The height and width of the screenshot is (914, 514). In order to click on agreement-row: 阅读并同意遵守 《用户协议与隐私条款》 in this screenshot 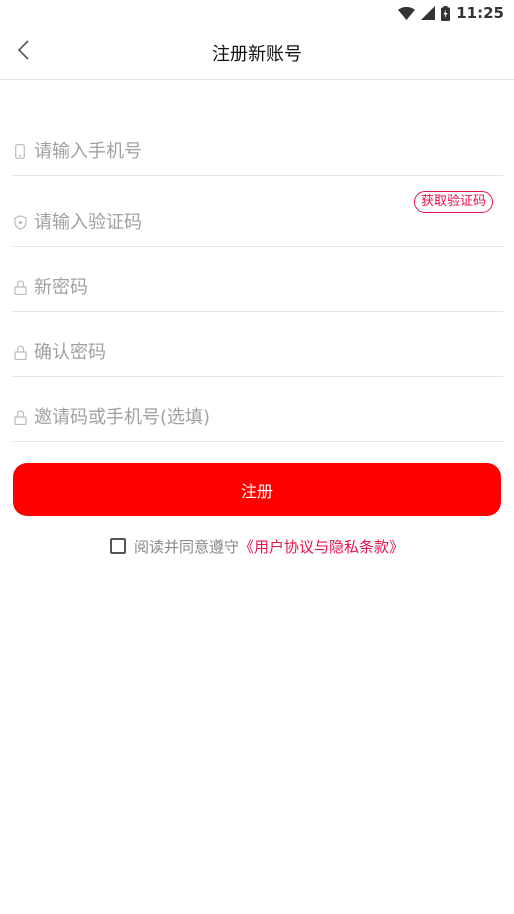, I will do `click(257, 546)`.